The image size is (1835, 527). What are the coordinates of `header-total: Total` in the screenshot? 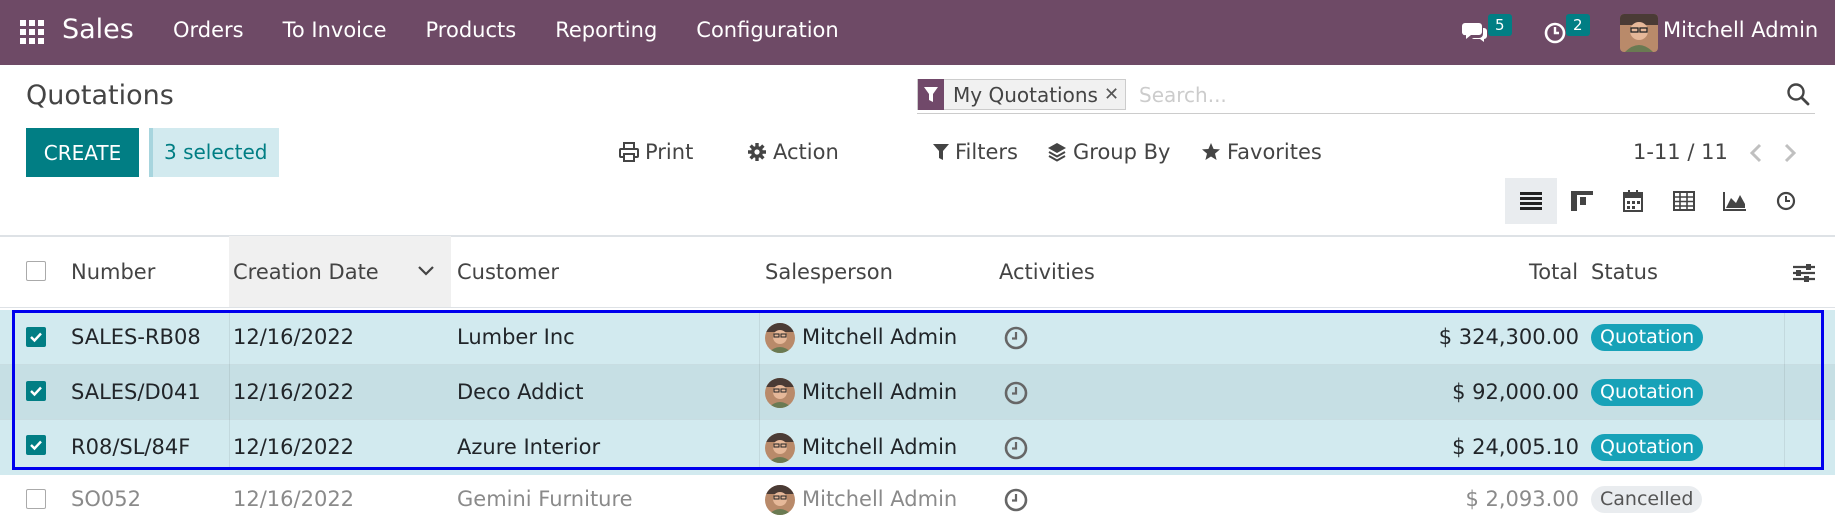 It's located at (1553, 272).